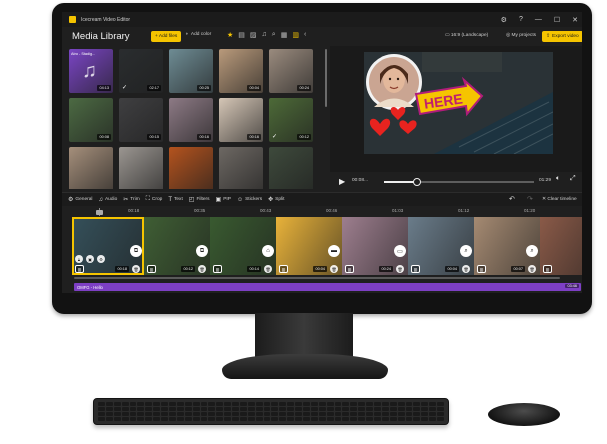 The image size is (607, 444). Describe the element at coordinates (90, 259) in the screenshot. I see `screen-icon: ▣` at that location.